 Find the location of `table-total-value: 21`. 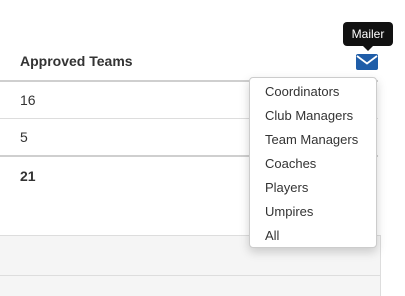

table-total-value: 21 is located at coordinates (28, 176).